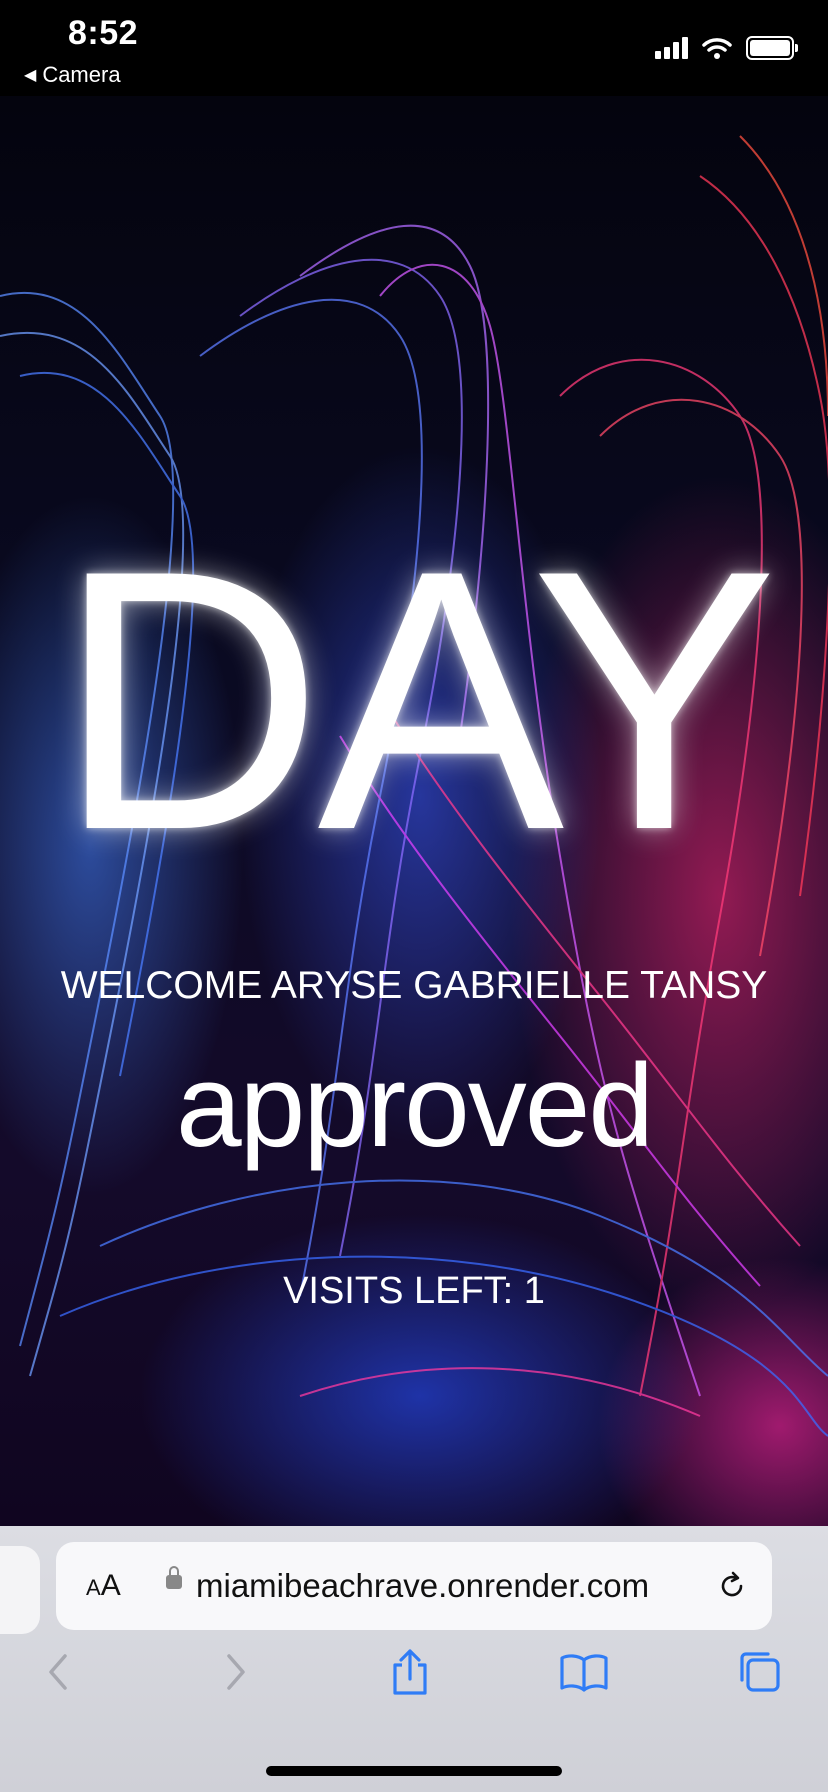 Image resolution: width=828 pixels, height=1792 pixels. Describe the element at coordinates (174, 1577) in the screenshot. I see `lock-icon` at that location.